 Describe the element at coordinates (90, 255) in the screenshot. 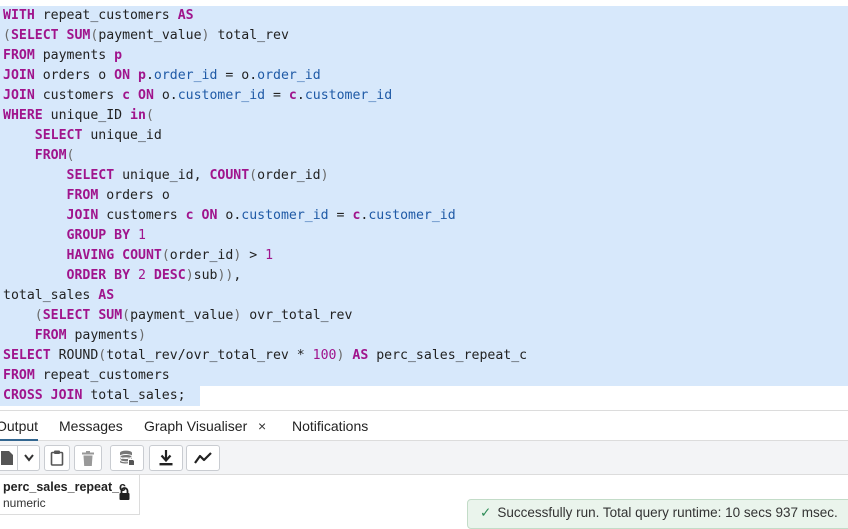

I see `code-token: HAVING` at that location.